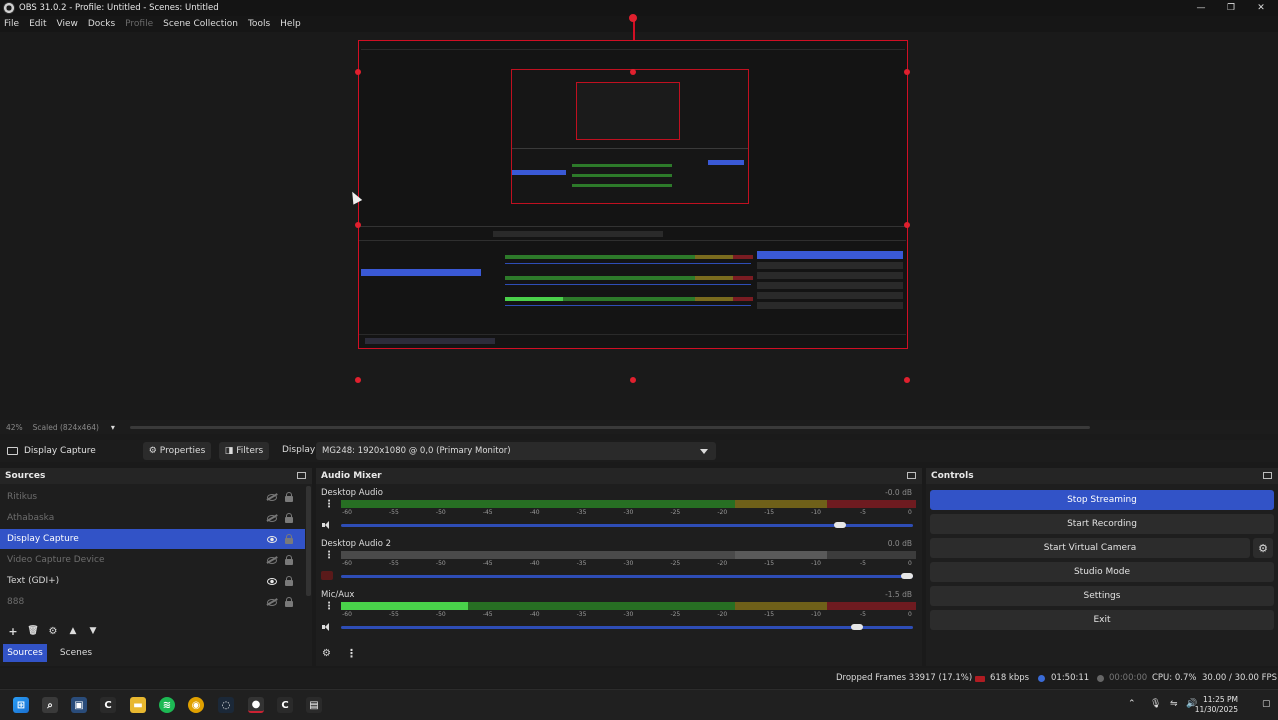  Describe the element at coordinates (314, 705) in the screenshot. I see `terminal-icon: ▤` at that location.